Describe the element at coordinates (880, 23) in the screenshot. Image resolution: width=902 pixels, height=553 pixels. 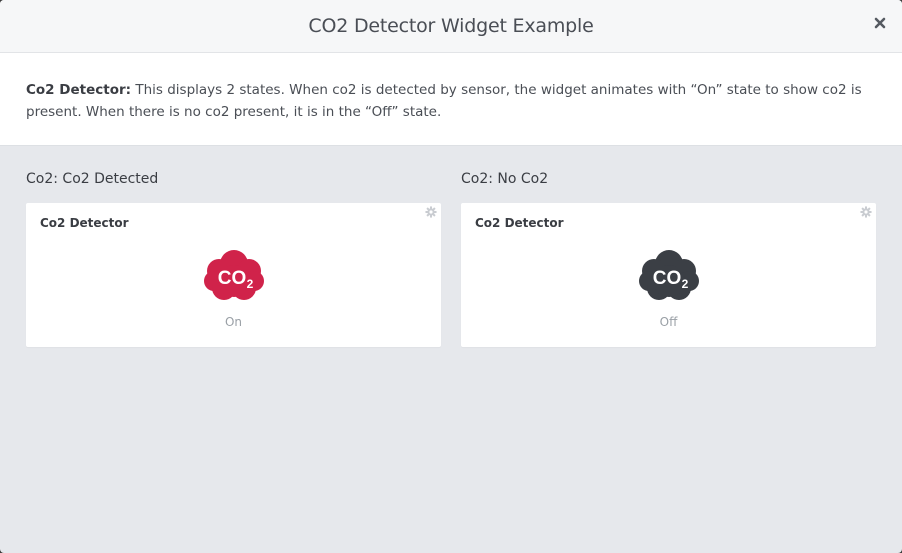
I see `close-icon` at that location.